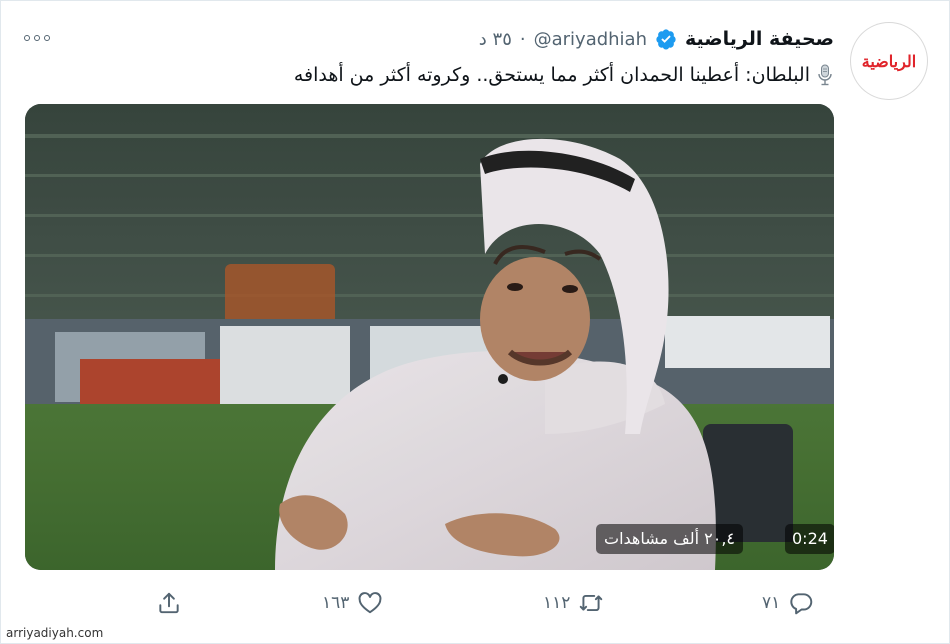  I want to click on retweet-count: ١١٢, so click(557, 603).